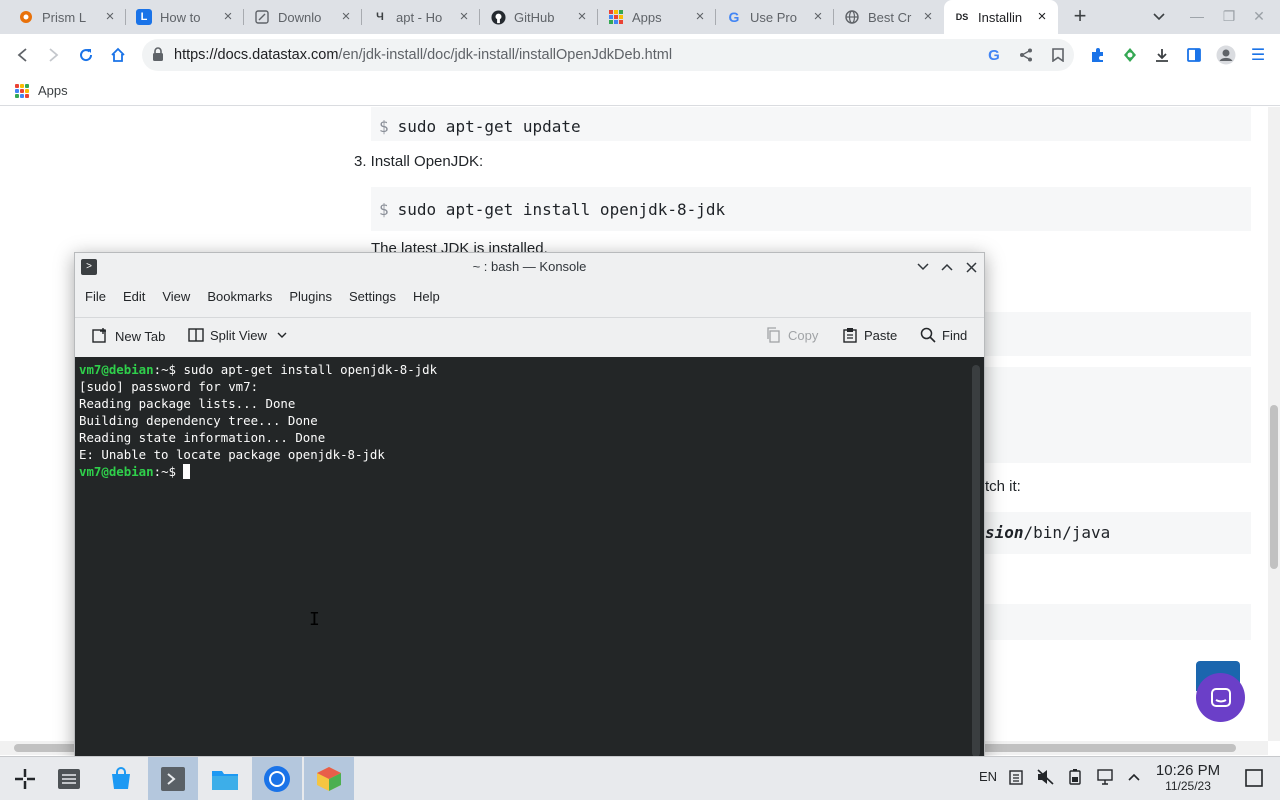 The image size is (1280, 800). Describe the element at coordinates (976, 561) in the screenshot. I see `terminal-scrollbar` at that location.